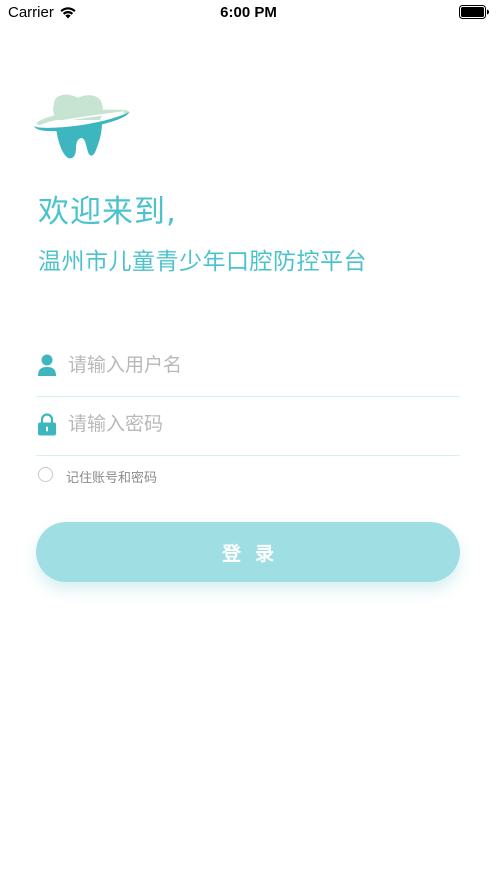 This screenshot has height=883, width=497. Describe the element at coordinates (248, 552) in the screenshot. I see `login-button: 登录` at that location.